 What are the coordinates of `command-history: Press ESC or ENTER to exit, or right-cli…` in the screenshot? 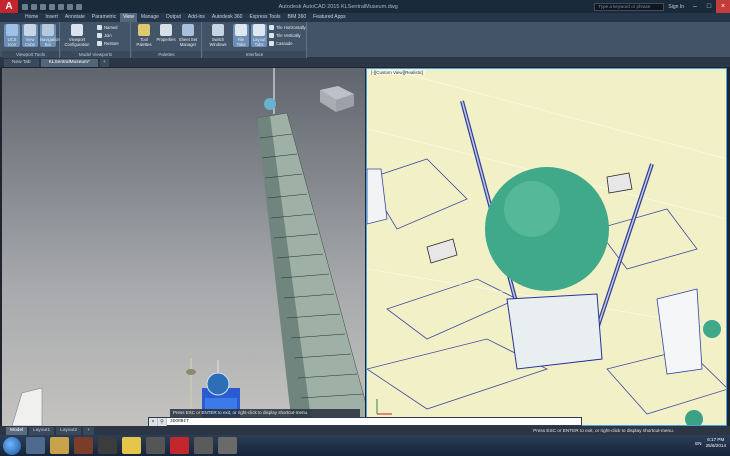 It's located at (265, 413).